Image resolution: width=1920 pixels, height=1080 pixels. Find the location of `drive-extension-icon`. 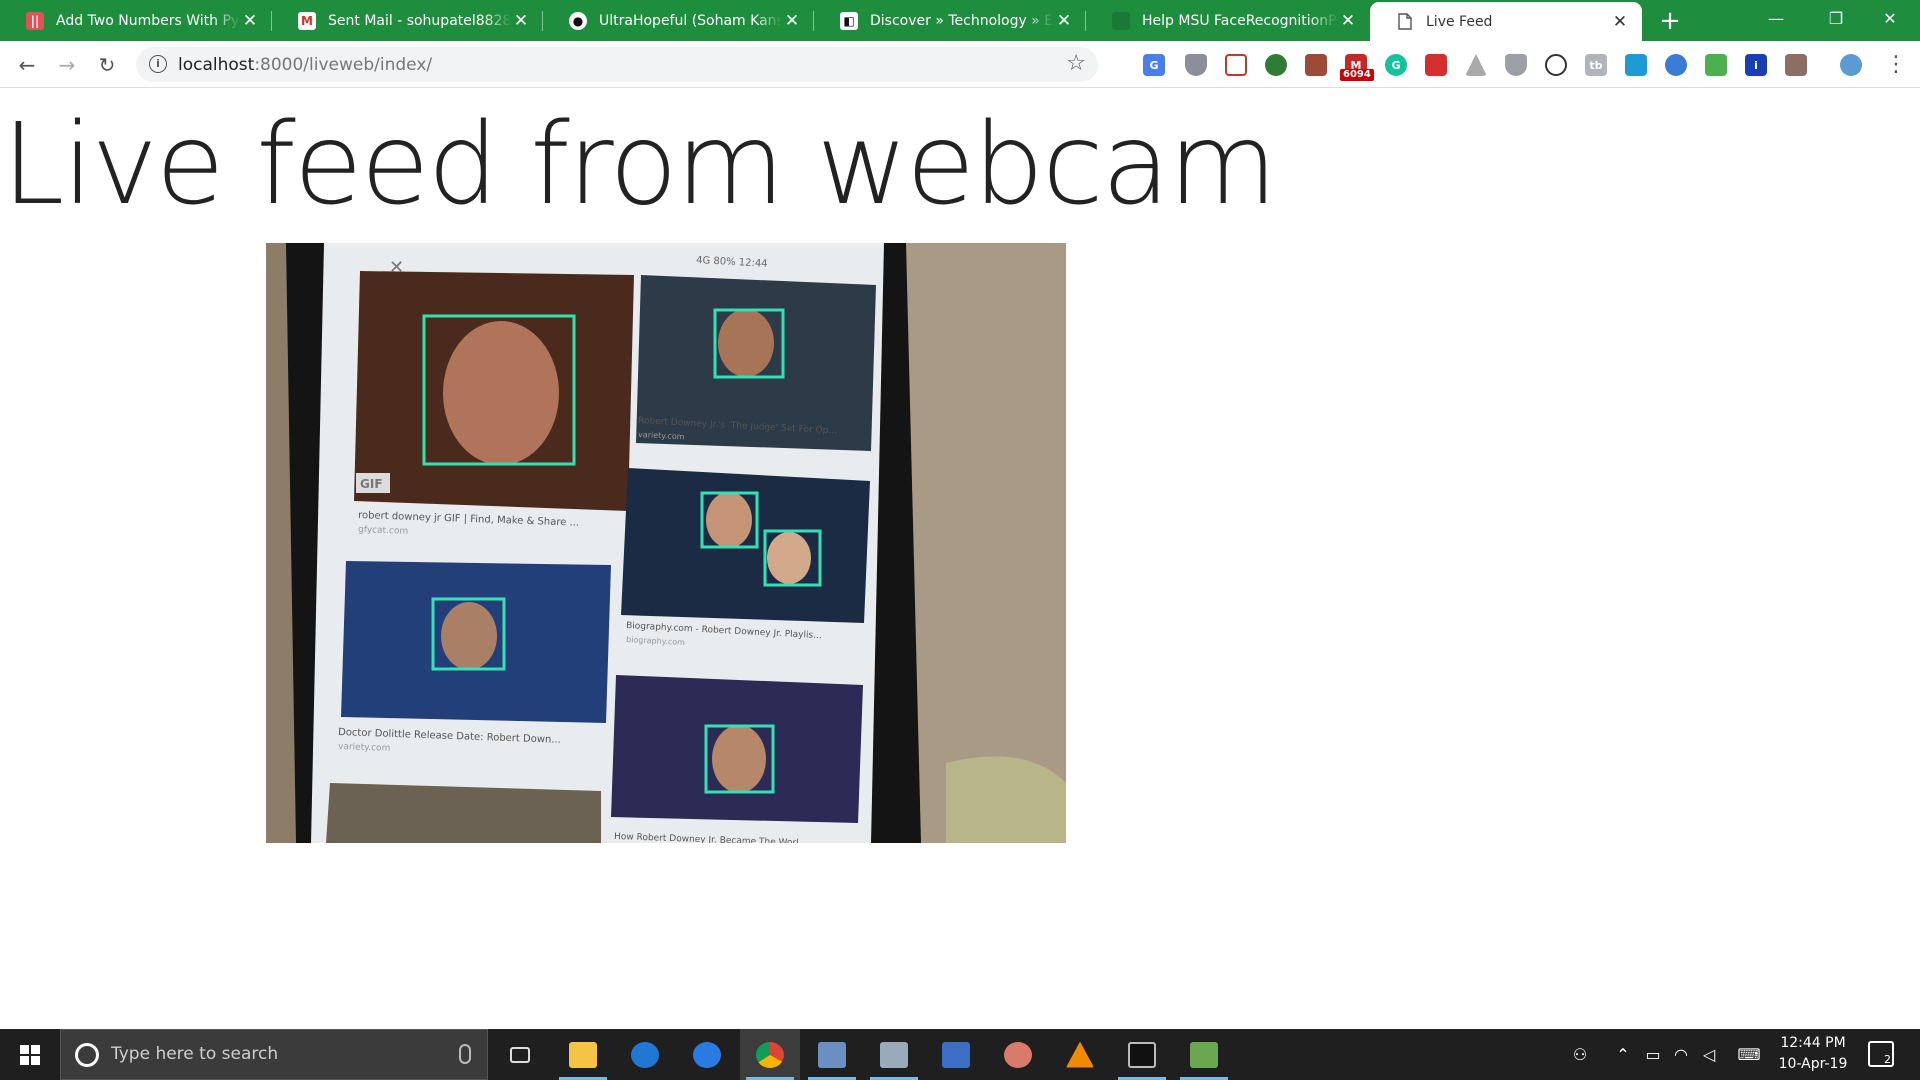

drive-extension-icon is located at coordinates (1476, 65).